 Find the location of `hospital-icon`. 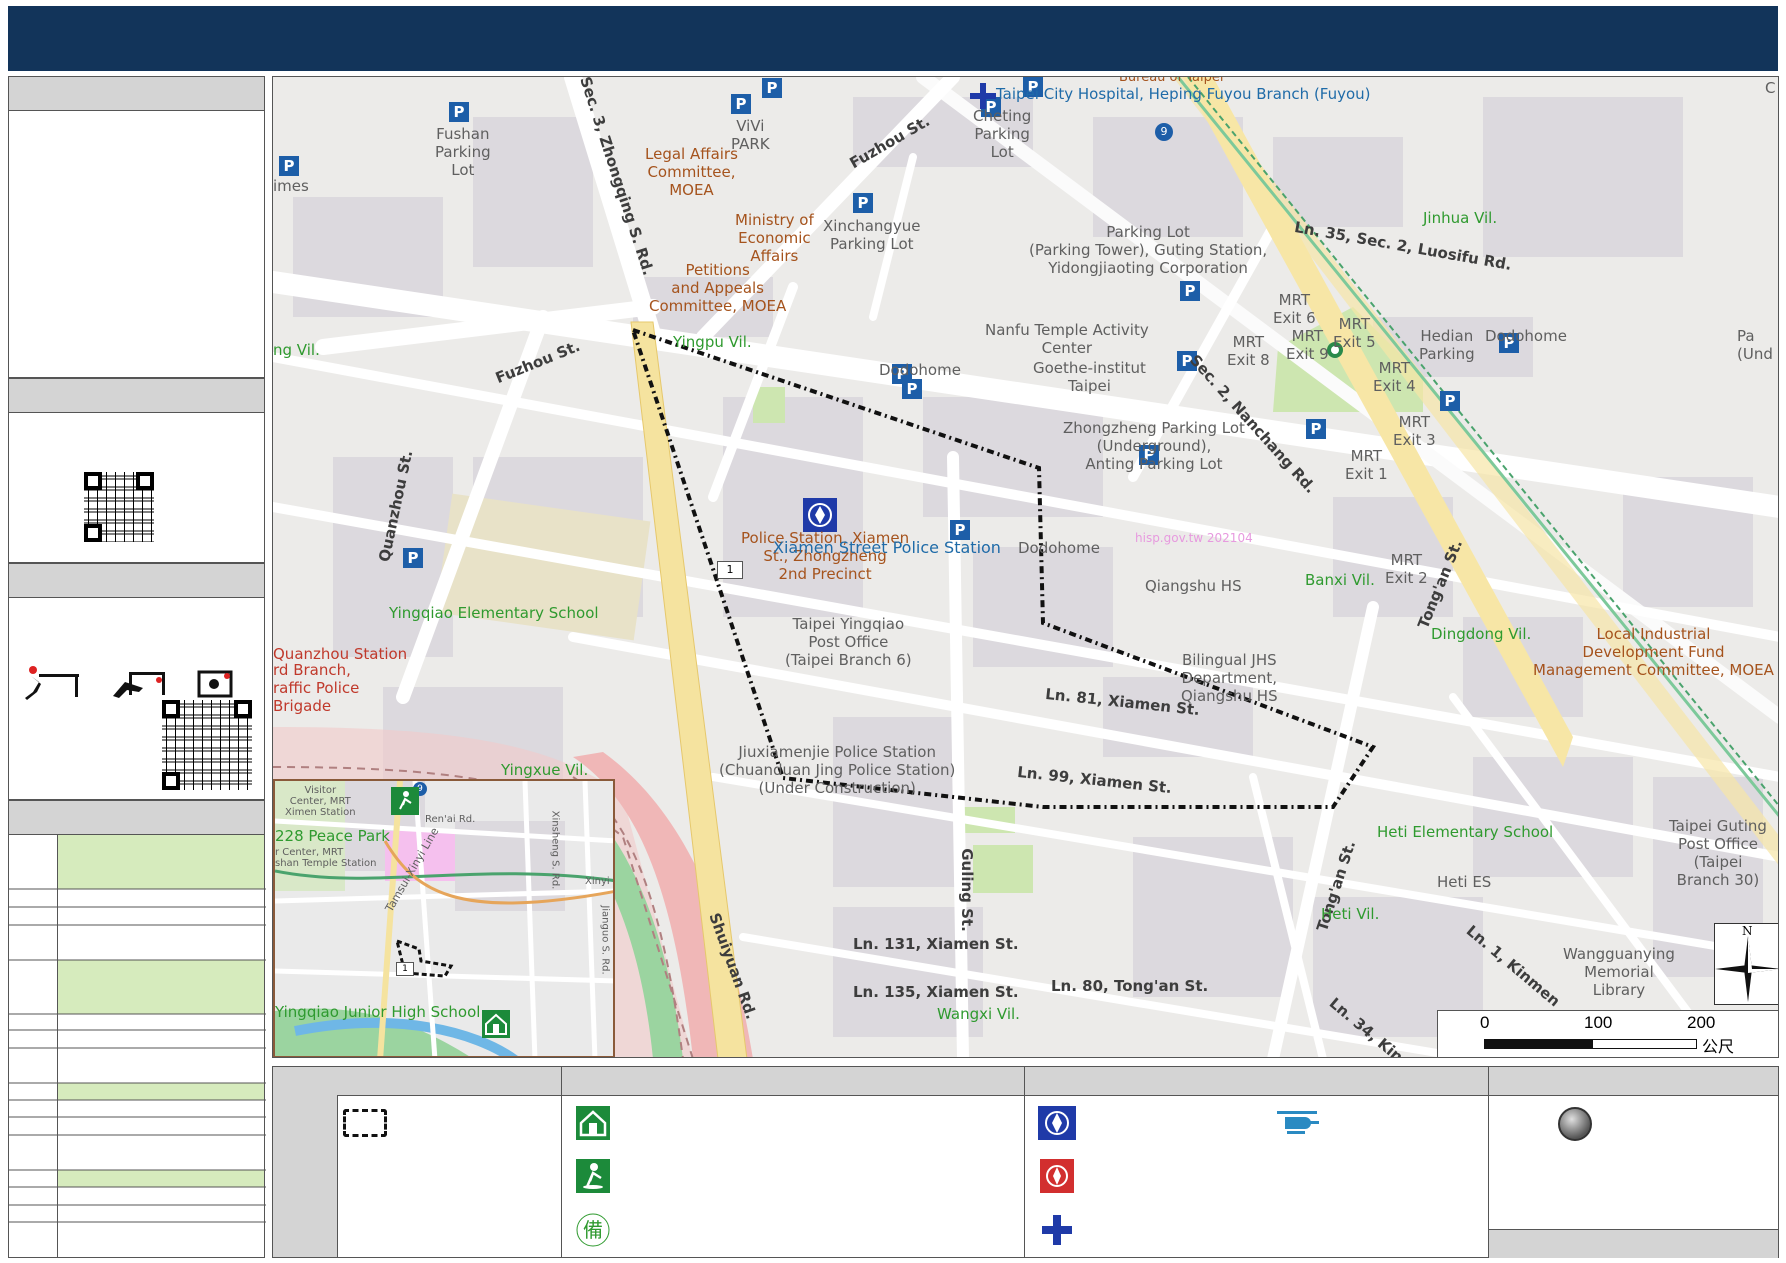

hospital-icon is located at coordinates (983, 96).